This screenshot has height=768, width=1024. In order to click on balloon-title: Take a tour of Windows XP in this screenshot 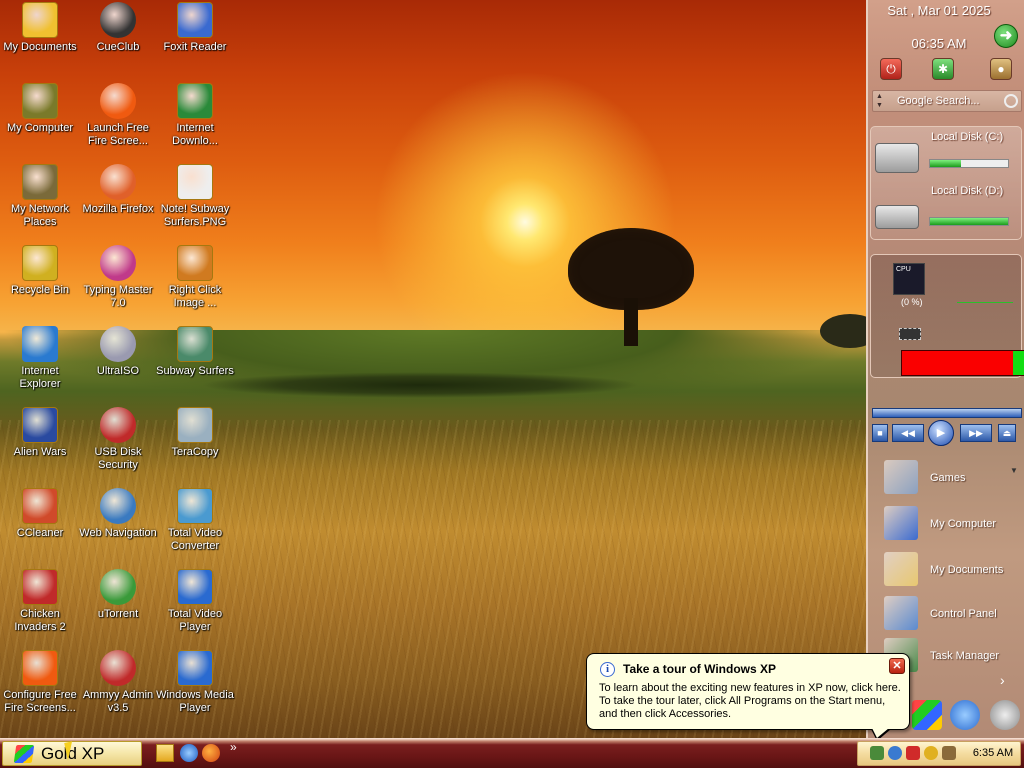, I will do `click(700, 669)`.